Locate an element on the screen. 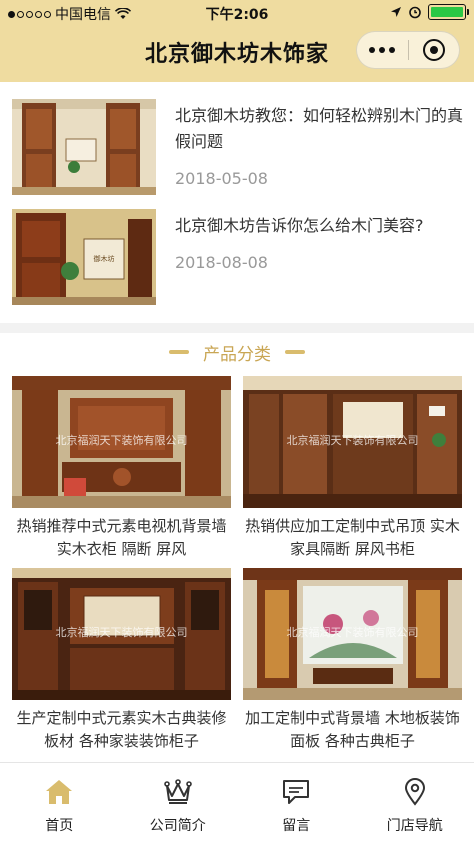 This screenshot has width=474, height=843. section-title: 产品分类 is located at coordinates (237, 354).